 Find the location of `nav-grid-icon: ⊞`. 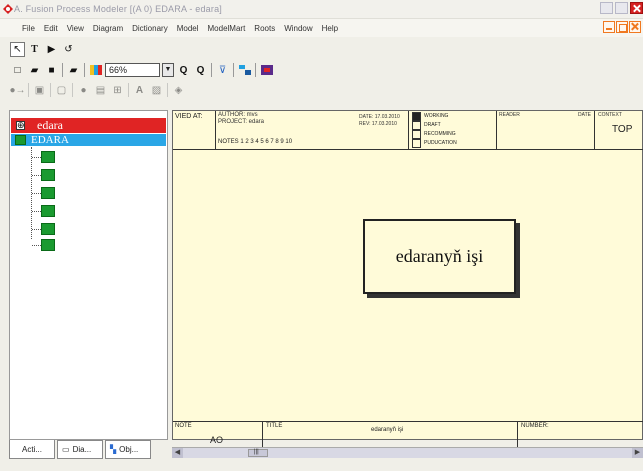

nav-grid-icon: ⊞ is located at coordinates (117, 90).